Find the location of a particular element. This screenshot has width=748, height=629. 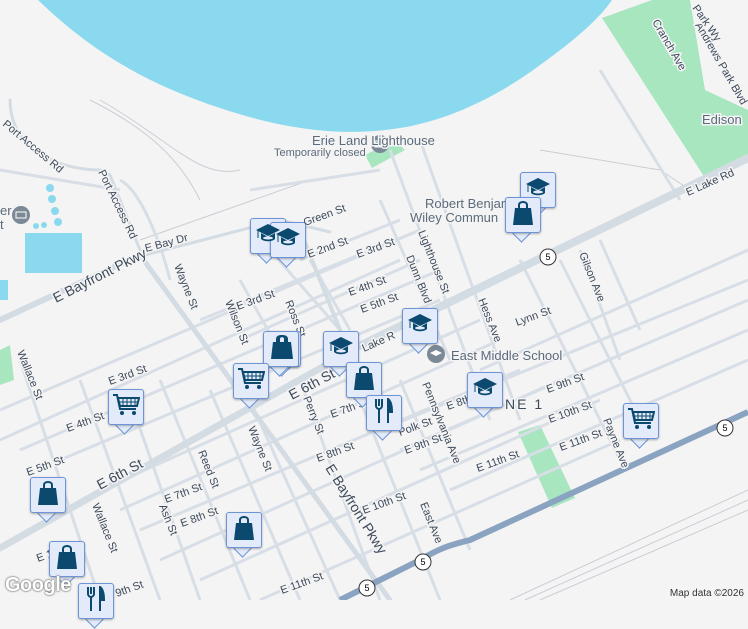

svg-text: 9th St is located at coordinates (129, 589).